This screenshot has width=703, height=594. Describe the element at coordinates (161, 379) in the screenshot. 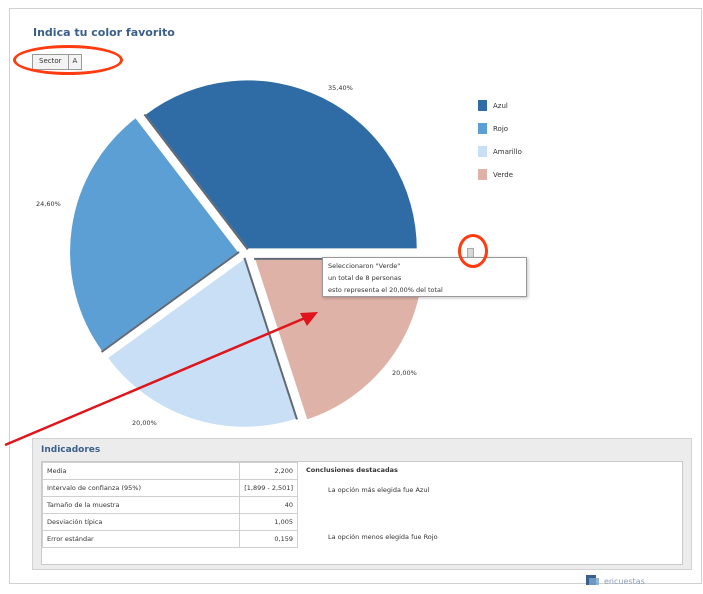

I see `annotation-arrow` at that location.